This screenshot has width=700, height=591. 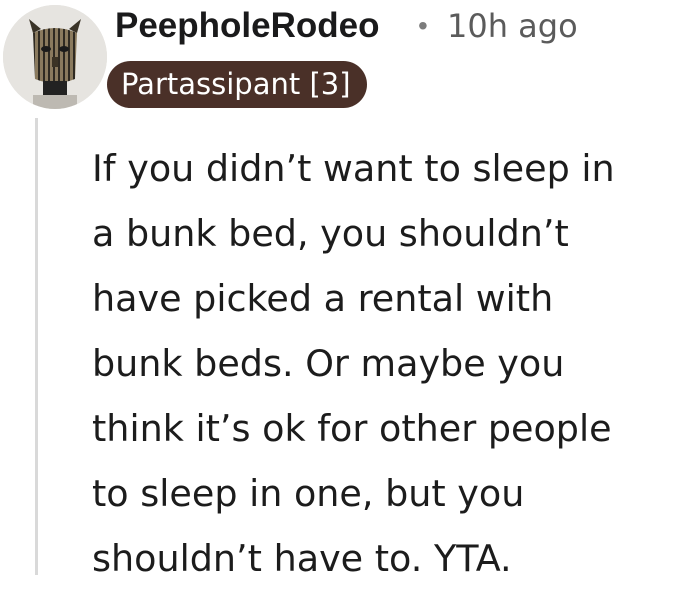 What do you see at coordinates (36, 346) in the screenshot?
I see `thread-line` at bounding box center [36, 346].